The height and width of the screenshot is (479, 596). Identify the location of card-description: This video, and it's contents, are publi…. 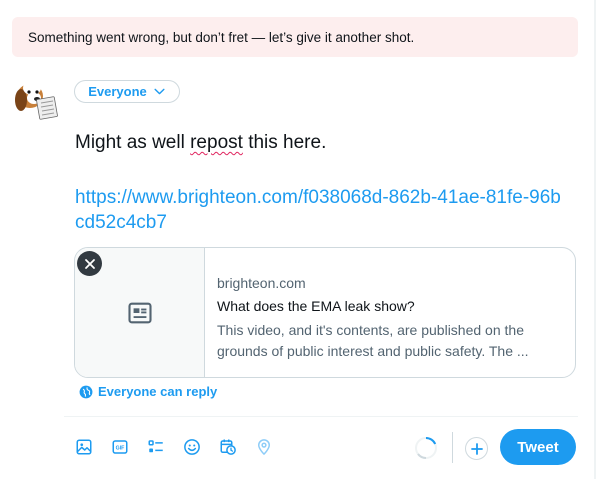
(373, 340).